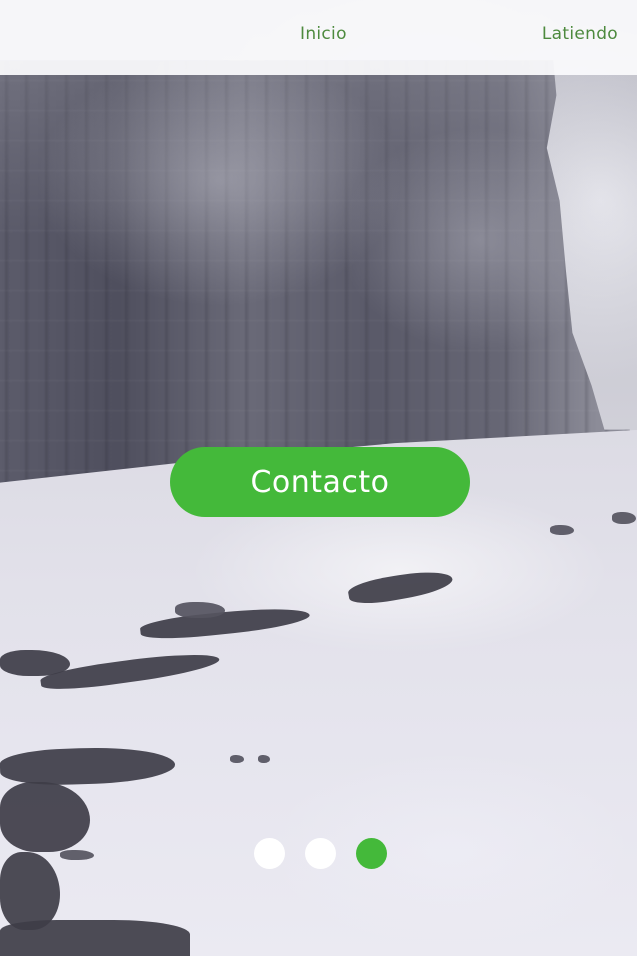 This screenshot has height=956, width=637. I want to click on contacto-button: Contacto, so click(320, 482).